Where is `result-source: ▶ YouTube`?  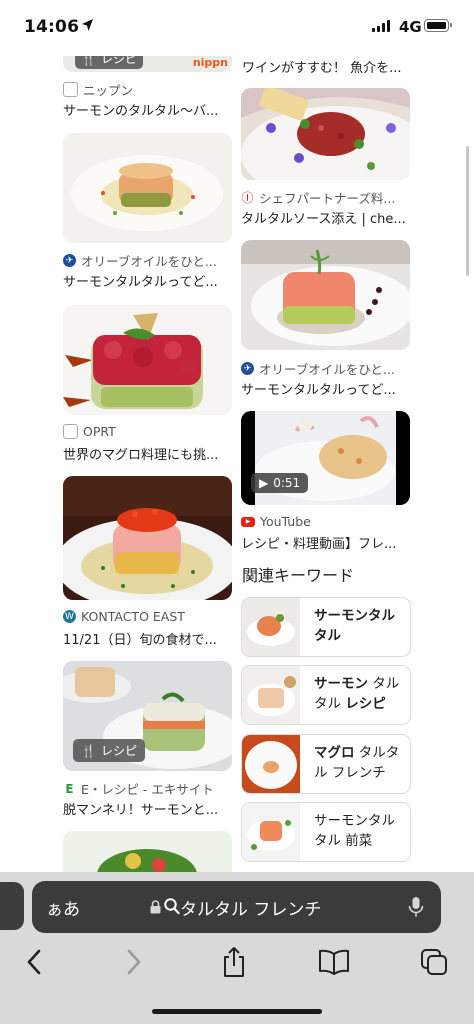
result-source: ▶ YouTube is located at coordinates (276, 521).